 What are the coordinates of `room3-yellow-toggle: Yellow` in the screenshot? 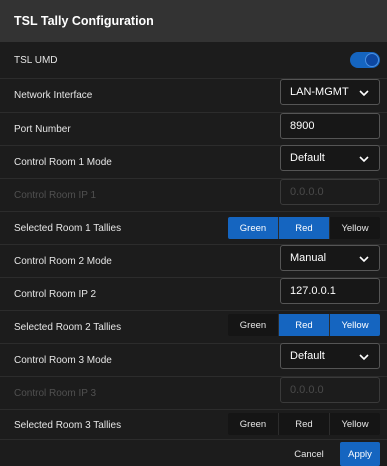 It's located at (355, 424).